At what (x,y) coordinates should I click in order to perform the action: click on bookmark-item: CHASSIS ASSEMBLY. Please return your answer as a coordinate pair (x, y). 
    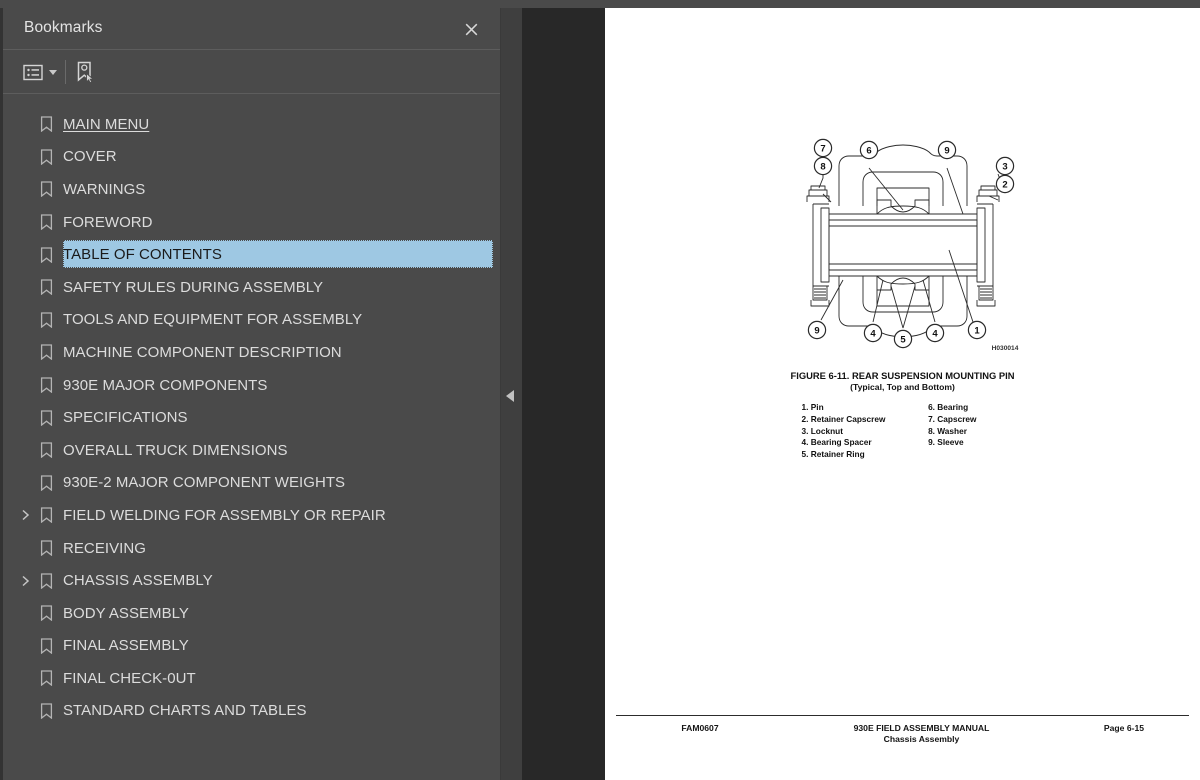
    Looking at the image, I should click on (251, 580).